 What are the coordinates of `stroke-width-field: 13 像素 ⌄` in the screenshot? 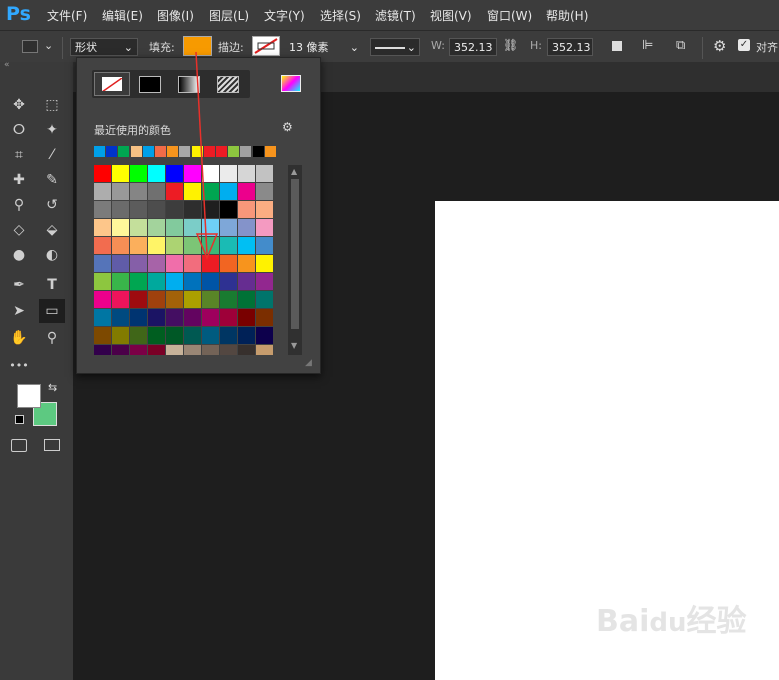 It's located at (324, 47).